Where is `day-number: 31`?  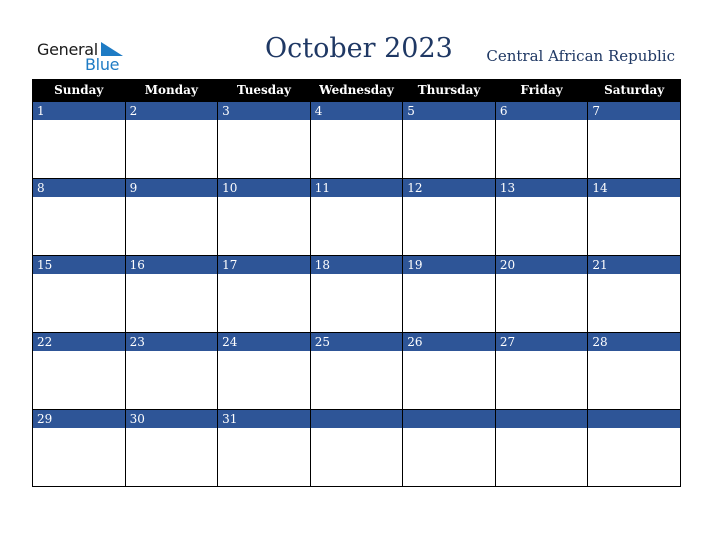 day-number: 31 is located at coordinates (264, 419).